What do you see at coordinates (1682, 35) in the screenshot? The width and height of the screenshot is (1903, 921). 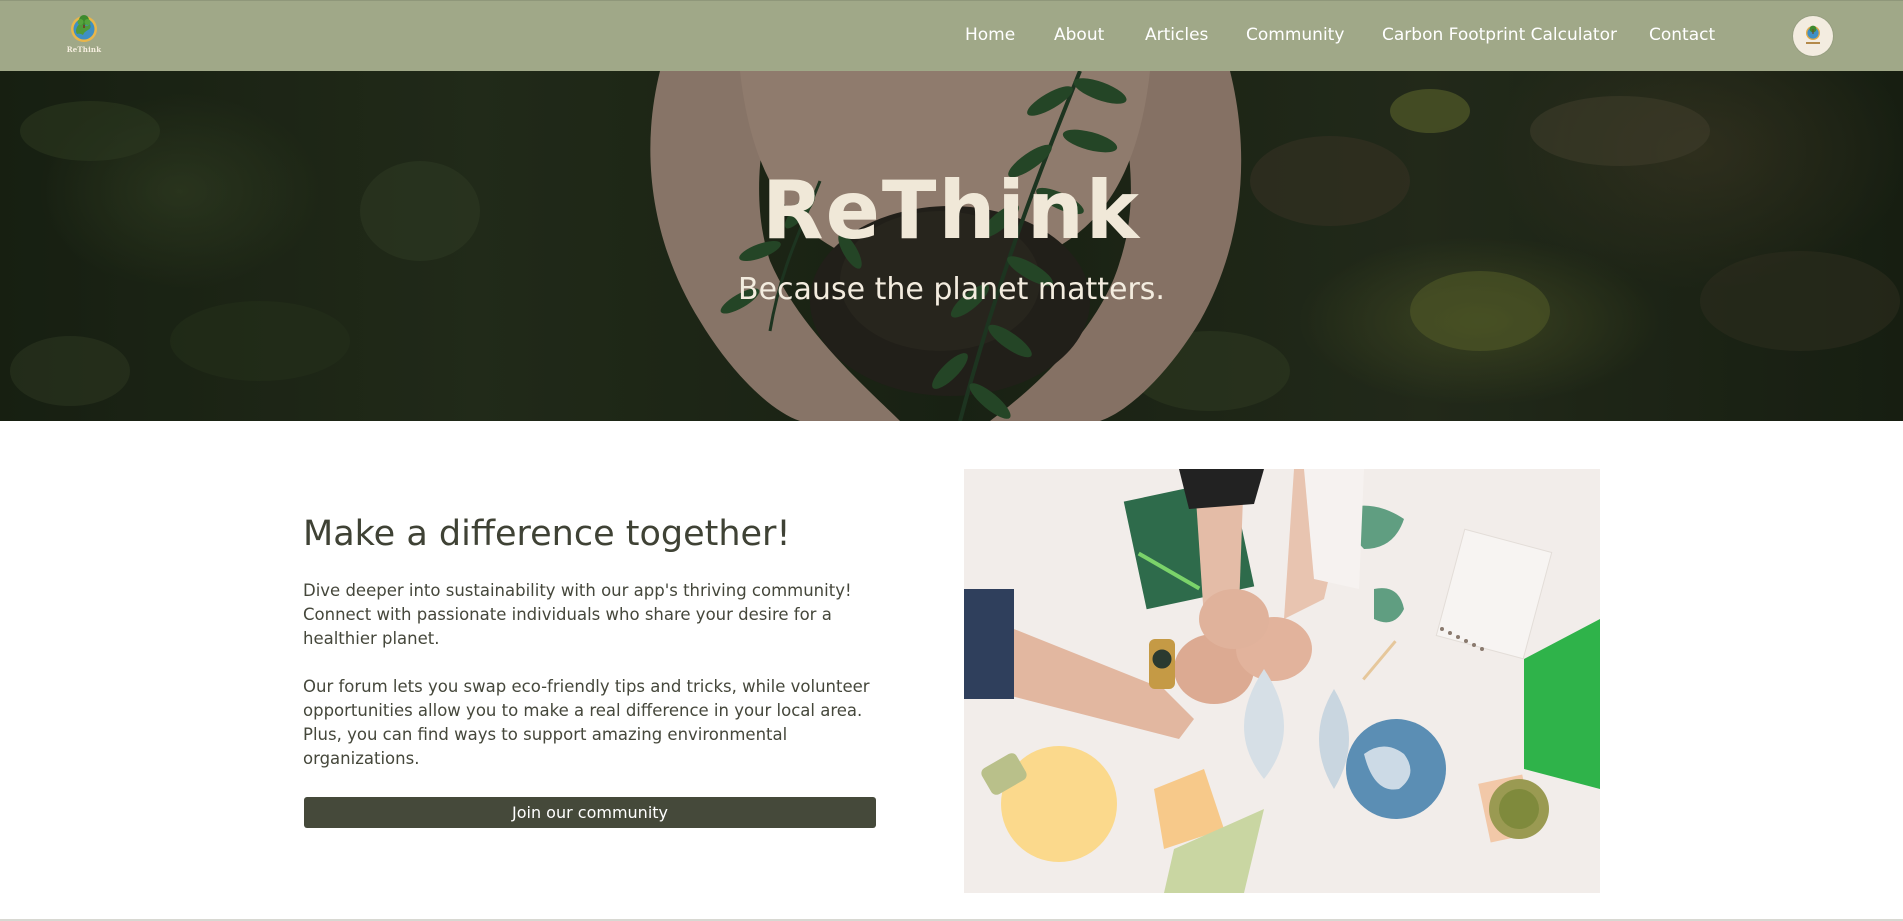 I see `nav-contact: Contact` at bounding box center [1682, 35].